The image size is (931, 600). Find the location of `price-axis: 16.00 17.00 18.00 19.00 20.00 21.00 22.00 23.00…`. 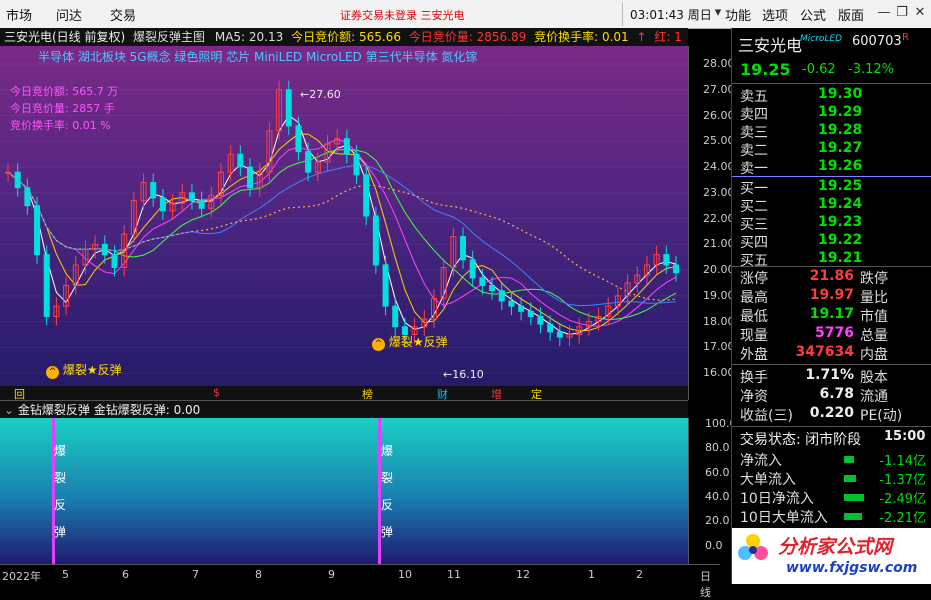

price-axis: 16.00 17.00 18.00 19.00 20.00 21.00 22.00 23.00… is located at coordinates (711, 223).